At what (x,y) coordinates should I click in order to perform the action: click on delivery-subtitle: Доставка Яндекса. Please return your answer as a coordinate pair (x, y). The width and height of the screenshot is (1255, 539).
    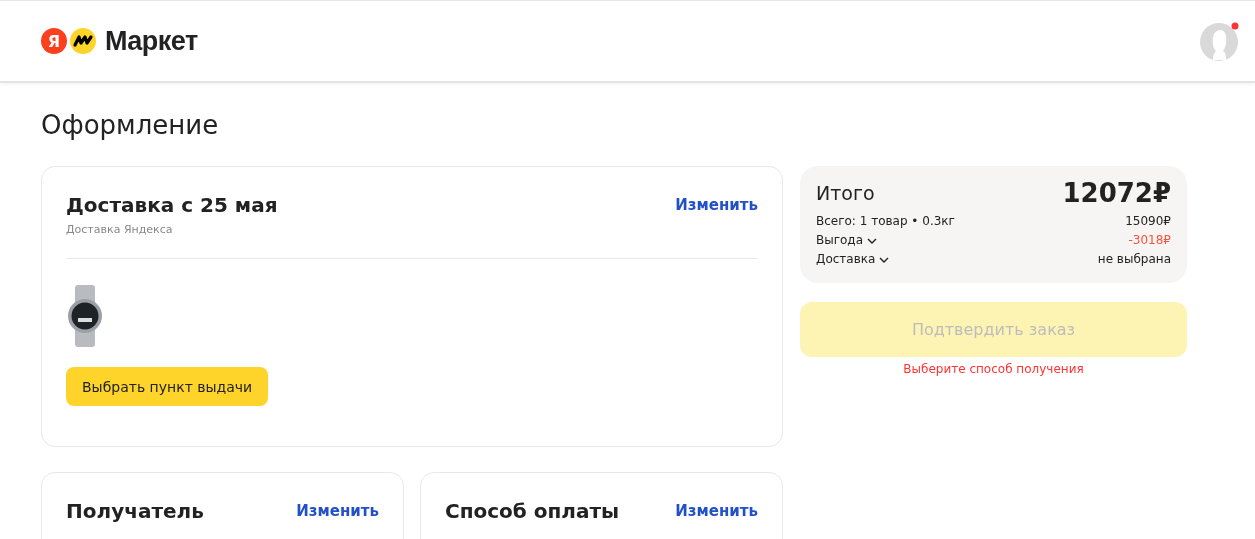
    Looking at the image, I should click on (120, 229).